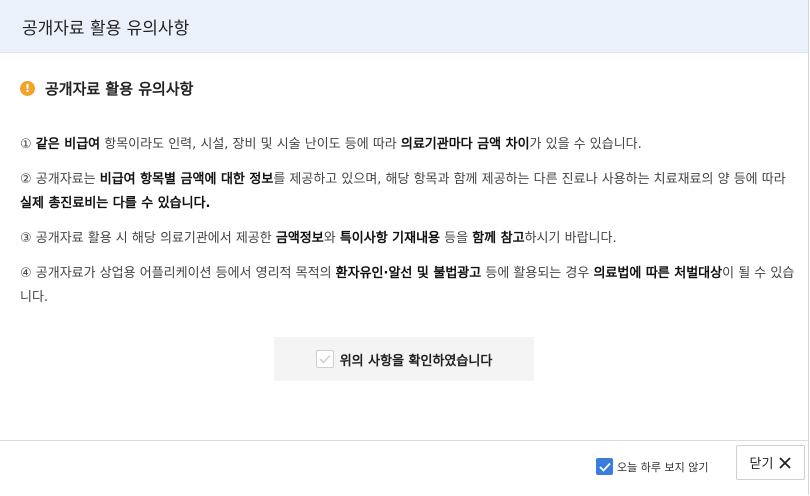 Image resolution: width=810 pixels, height=496 pixels. Describe the element at coordinates (456, 238) in the screenshot. I see `notice-text: 등을` at that location.